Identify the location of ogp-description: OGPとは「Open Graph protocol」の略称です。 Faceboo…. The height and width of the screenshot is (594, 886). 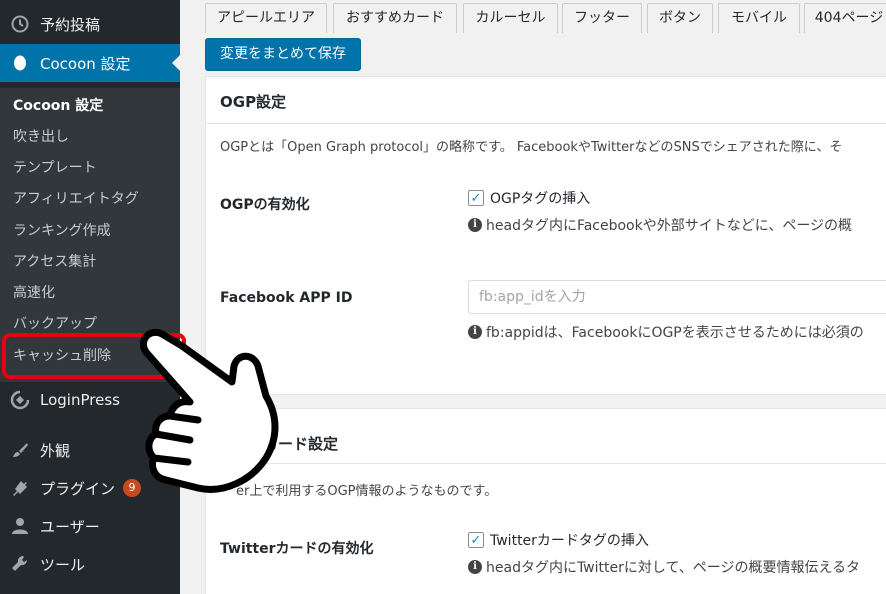
(531, 147).